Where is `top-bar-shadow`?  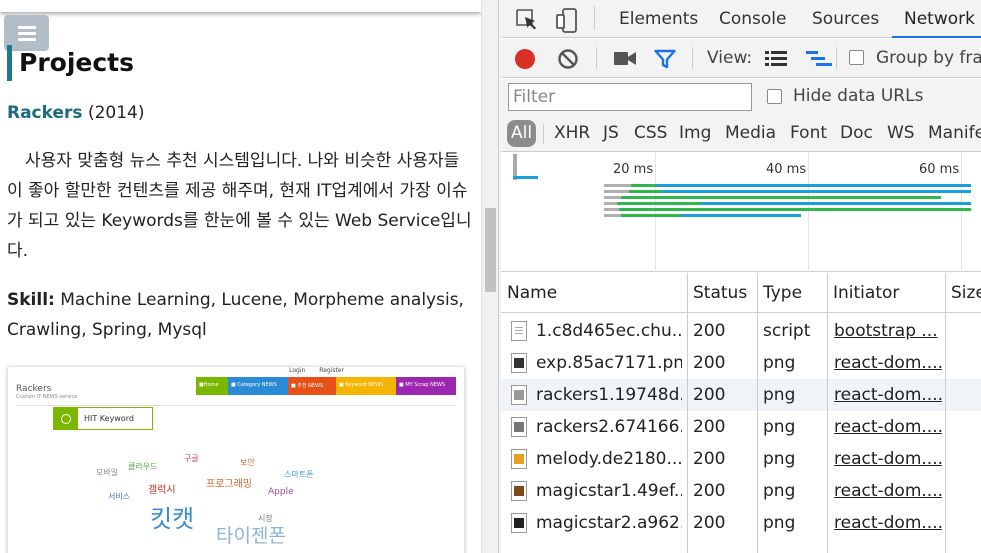 top-bar-shadow is located at coordinates (240, 6).